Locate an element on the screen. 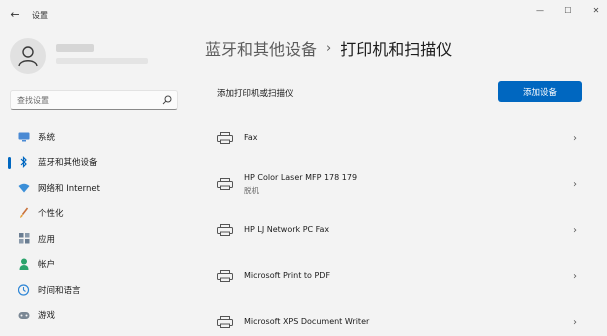  sidebar-item-personalization: 个性化 is located at coordinates (95, 214).